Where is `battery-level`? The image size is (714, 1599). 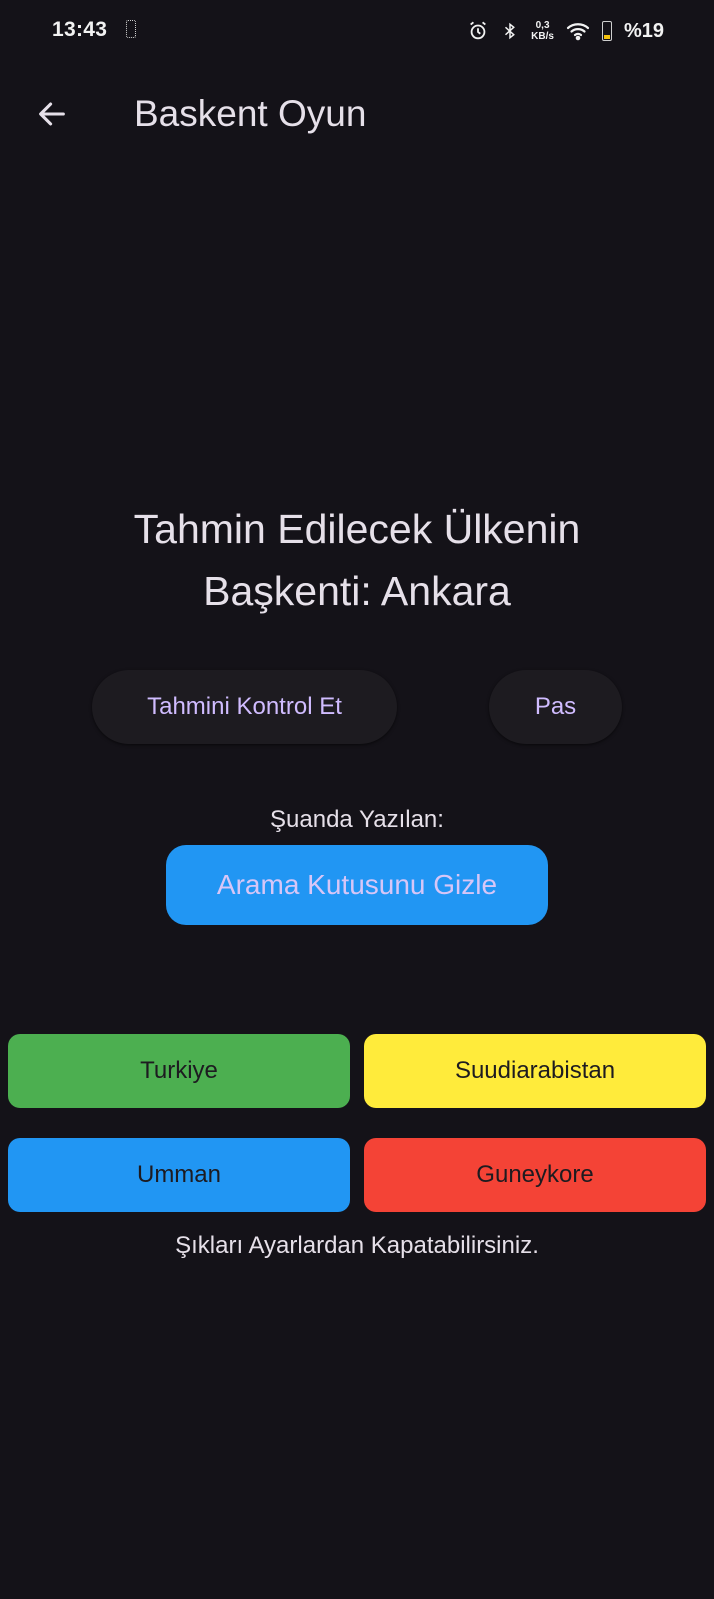
battery-level is located at coordinates (606, 37).